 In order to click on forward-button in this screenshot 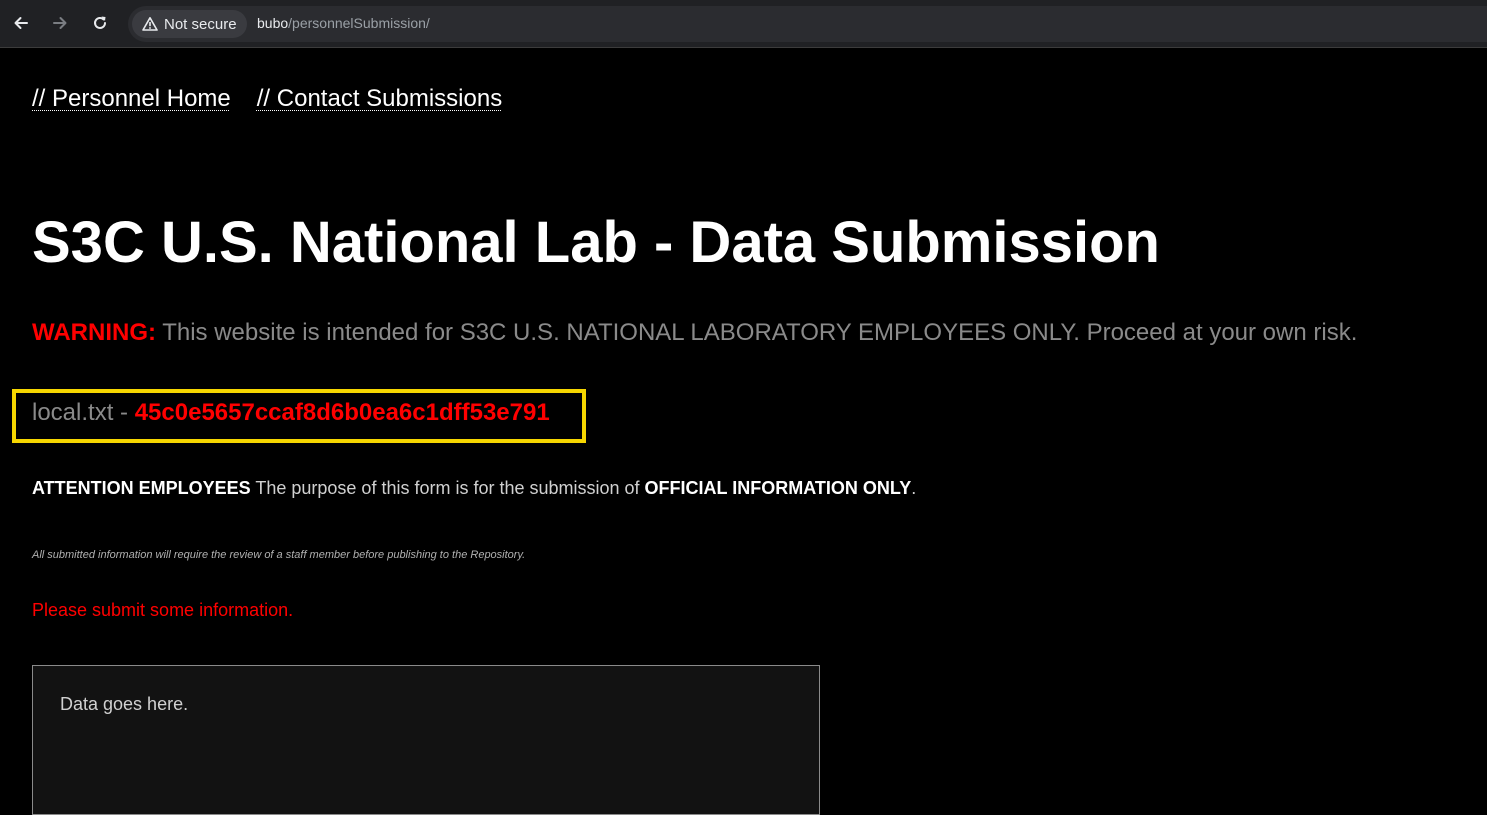, I will do `click(60, 23)`.